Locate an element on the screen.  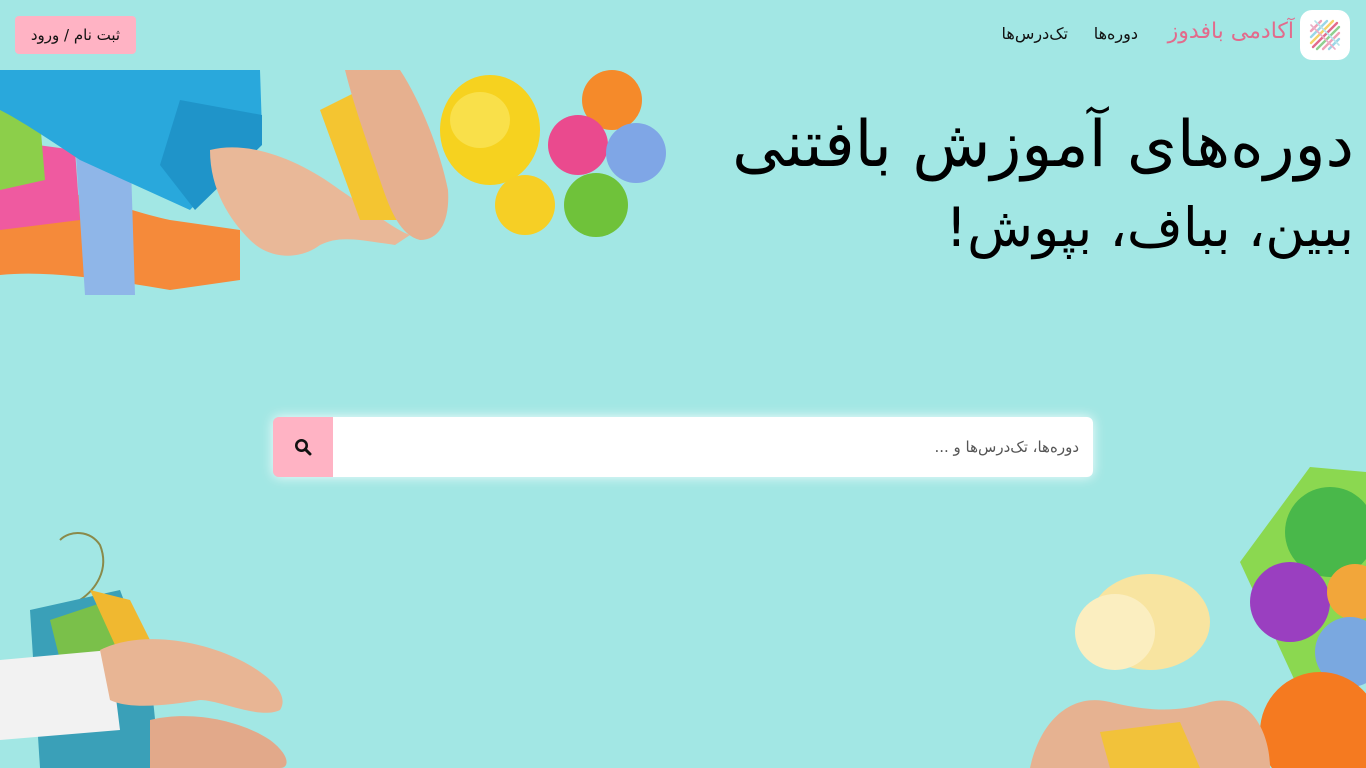
knitting-hands-illustration is located at coordinates (333, 182).